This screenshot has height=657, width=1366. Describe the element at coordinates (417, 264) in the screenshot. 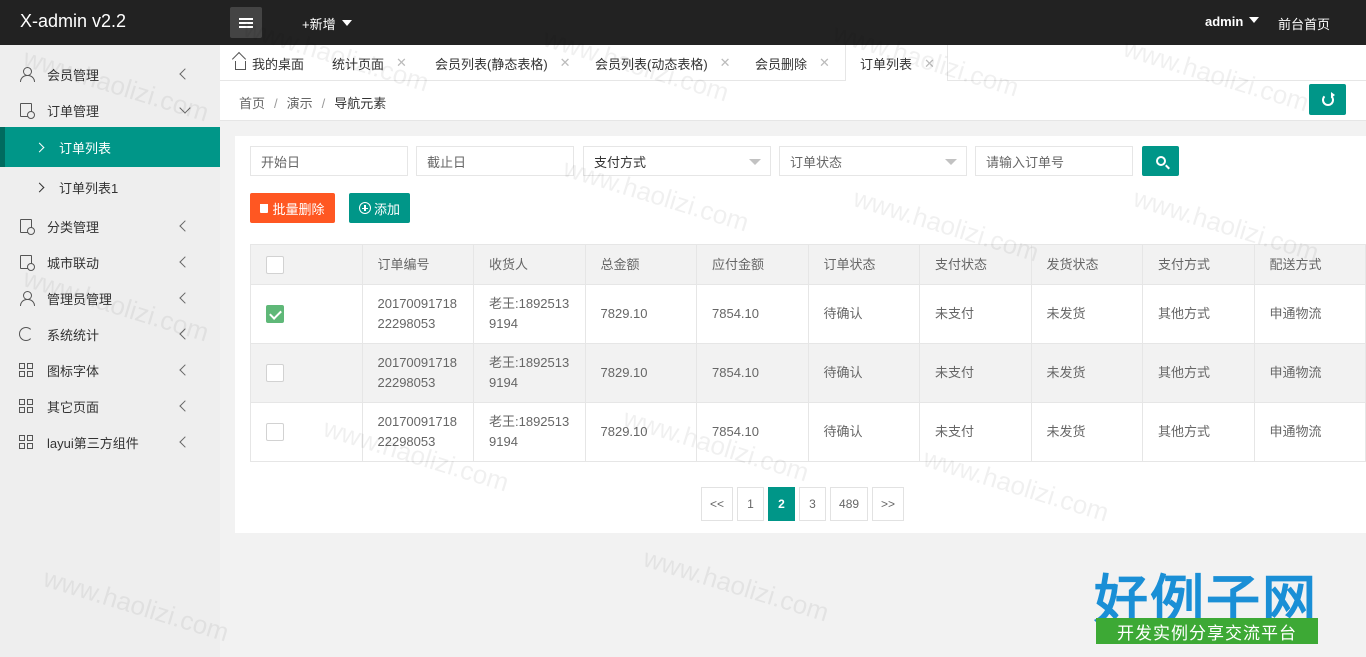

I see `column-header: 订单编号` at that location.